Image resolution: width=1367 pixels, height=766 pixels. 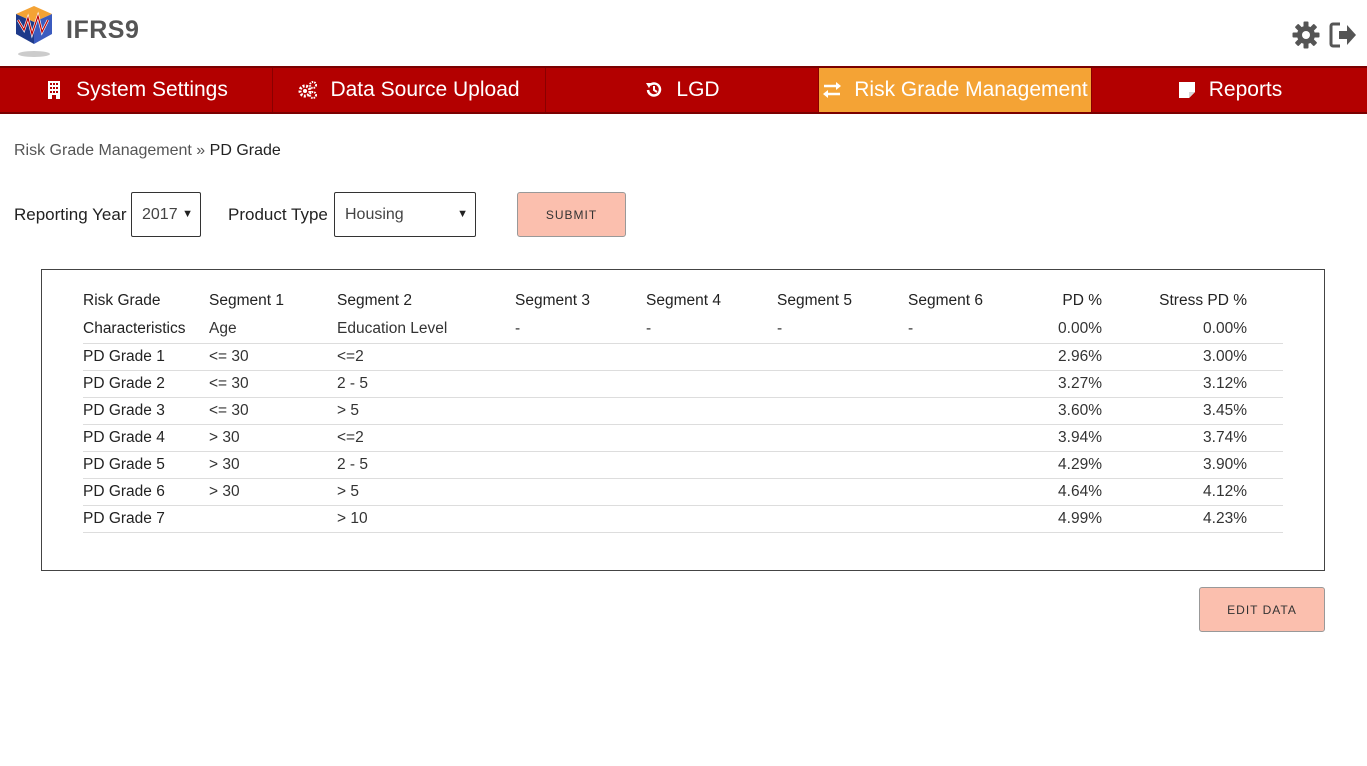 I want to click on table-row: PD Grade 5 > 30 2 - 5 4.29% 3.90%, so click(x=683, y=465).